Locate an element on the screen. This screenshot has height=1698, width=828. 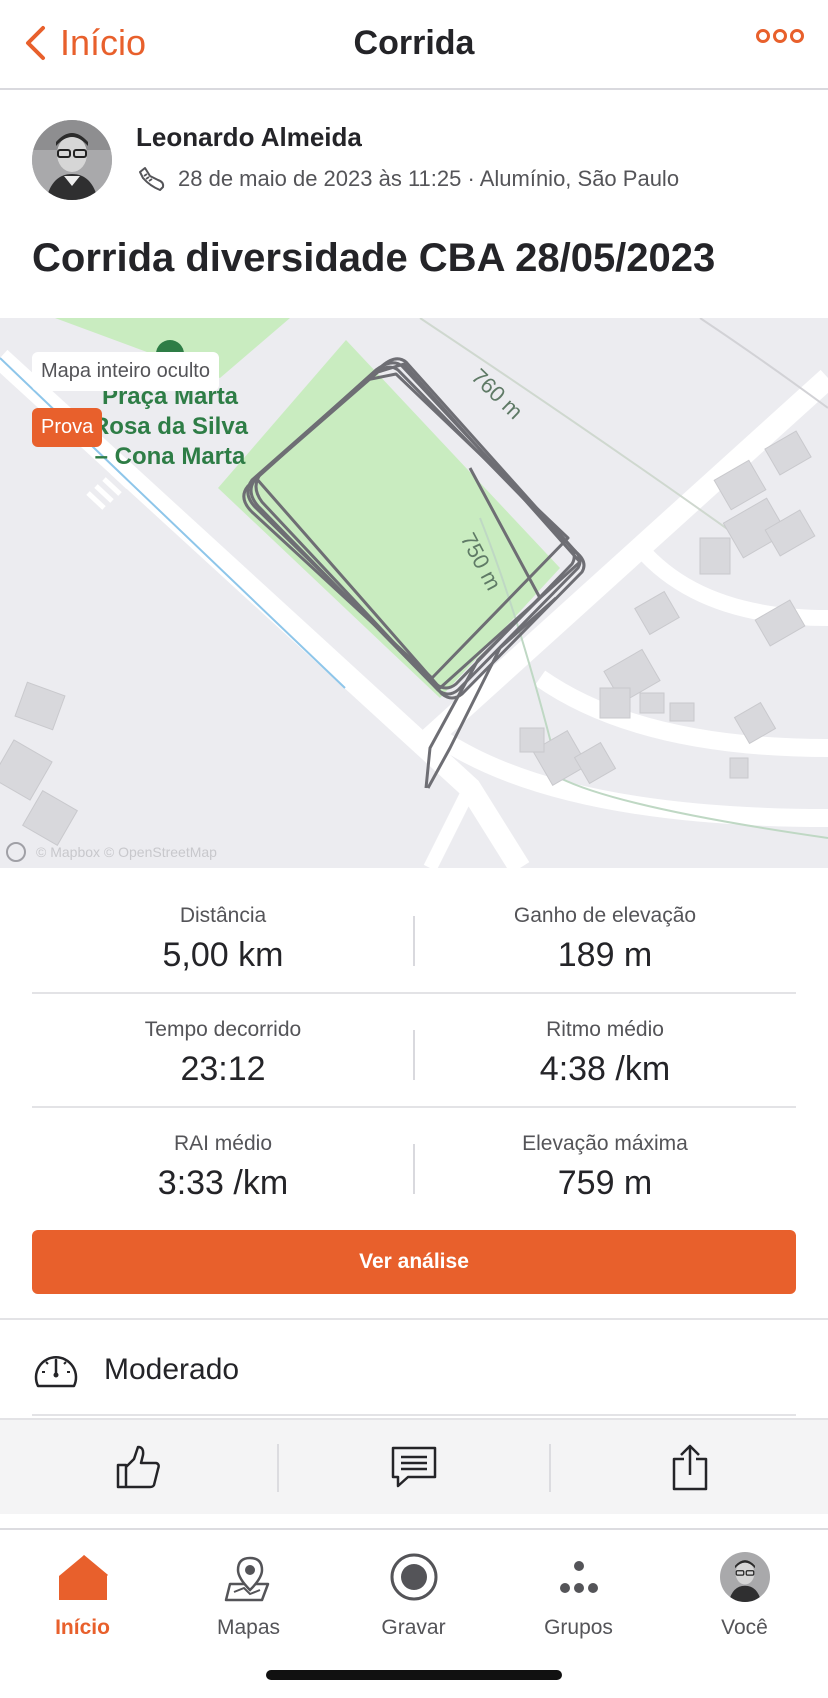
more-horizontal-icon is located at coordinates (780, 36).